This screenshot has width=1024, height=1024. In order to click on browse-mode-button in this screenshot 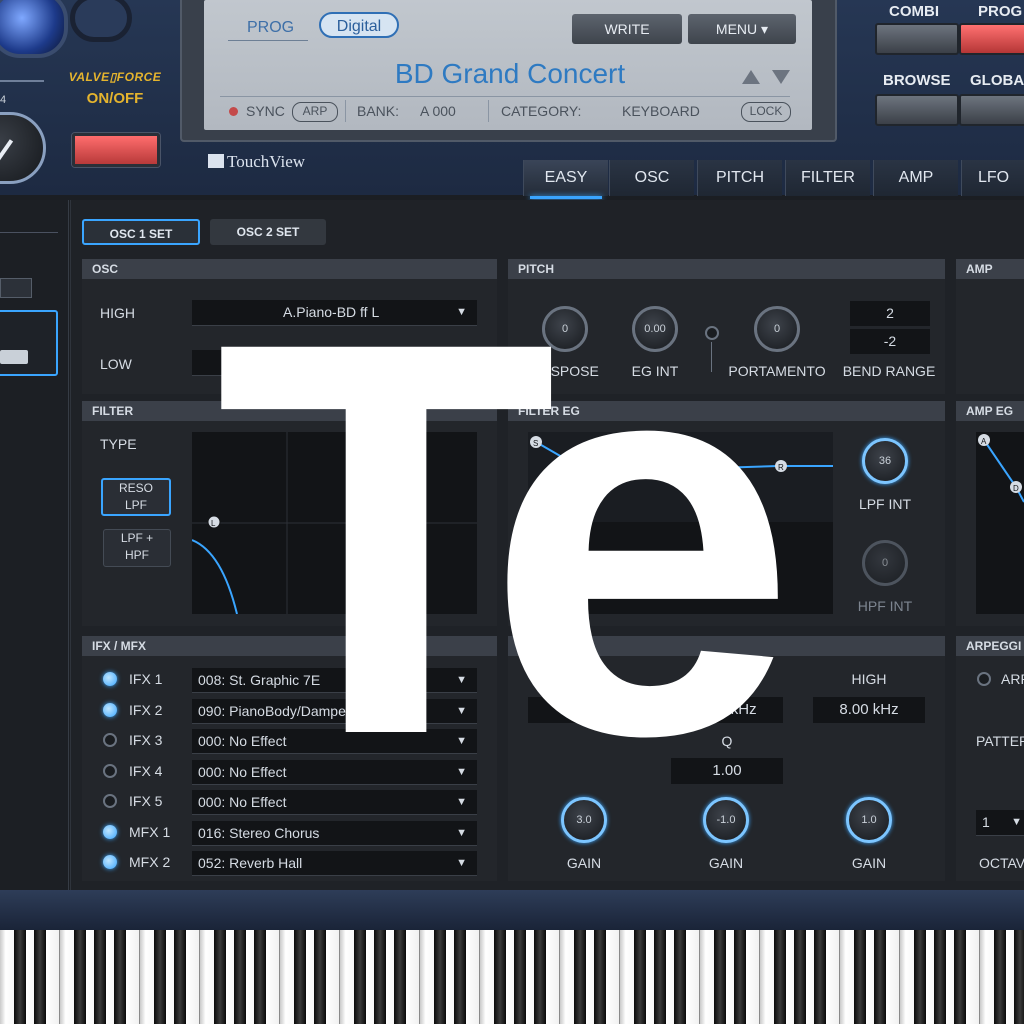, I will do `click(917, 110)`.